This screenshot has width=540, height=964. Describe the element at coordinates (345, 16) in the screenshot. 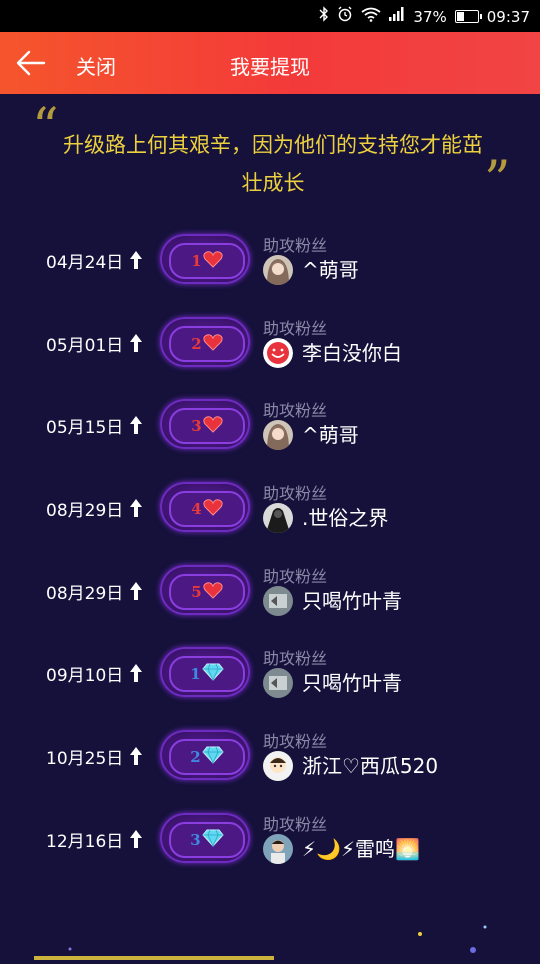

I see `alarm-icon` at that location.